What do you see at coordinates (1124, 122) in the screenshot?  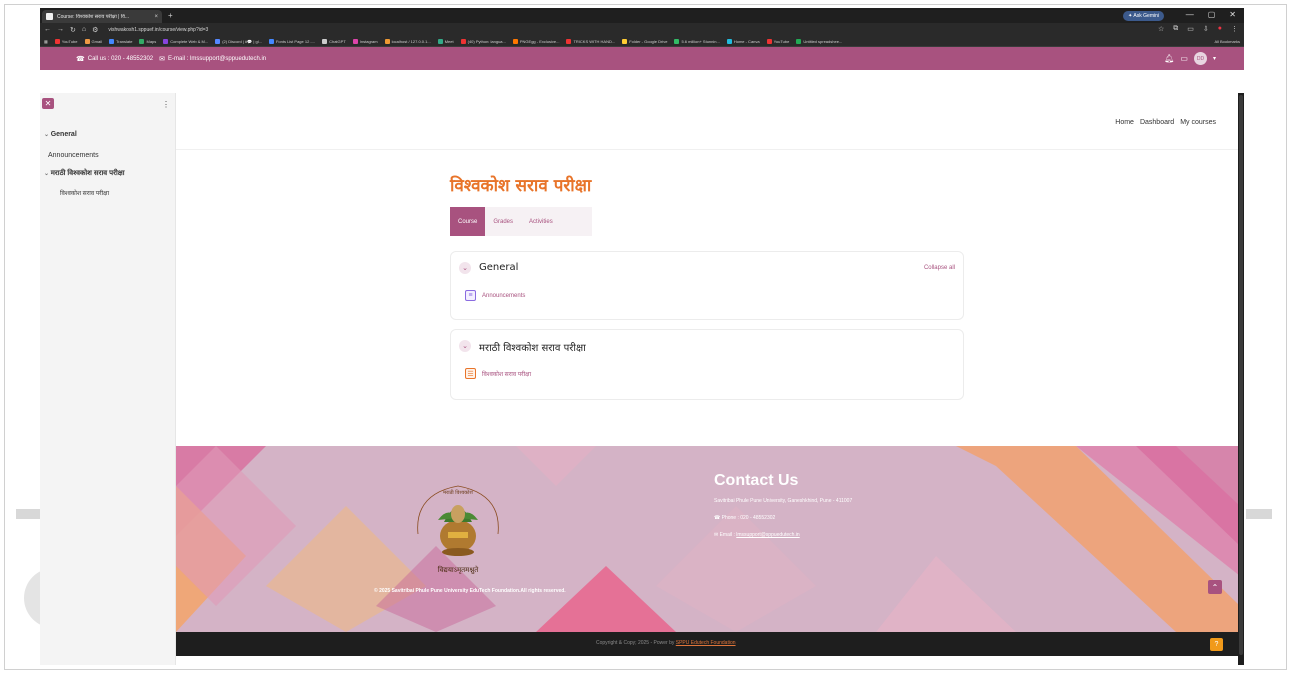 I see `nav-home: Home` at bounding box center [1124, 122].